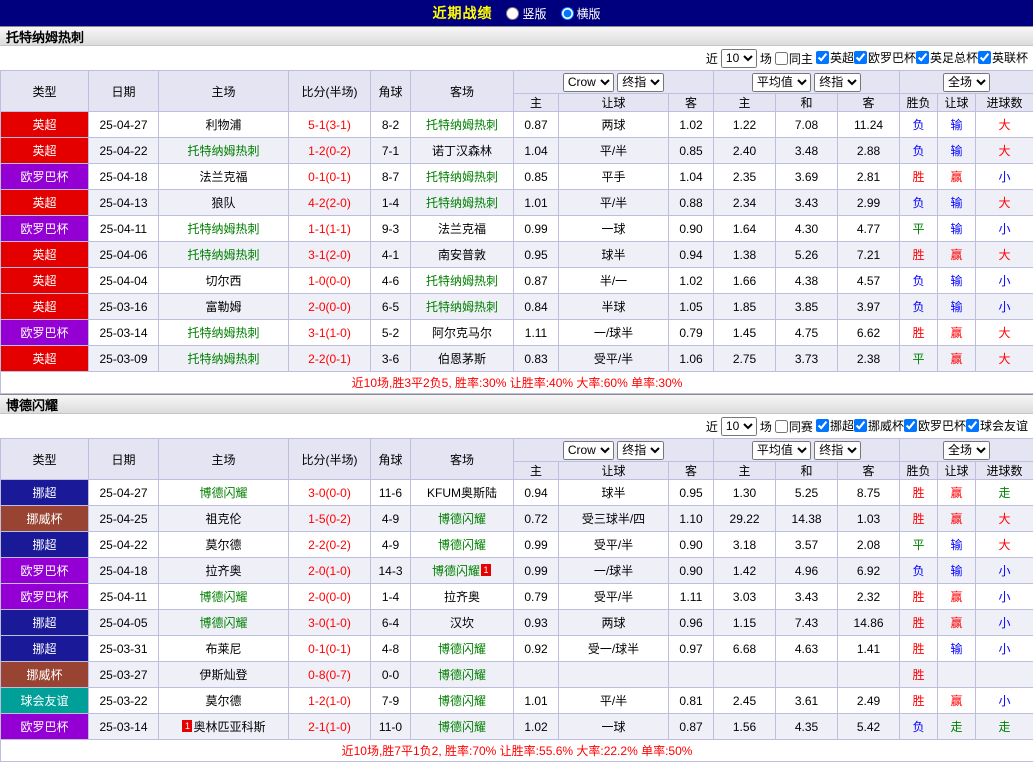  What do you see at coordinates (229, 727) in the screenshot?
I see `home-team-name: 奥林匹亚科斯` at bounding box center [229, 727].